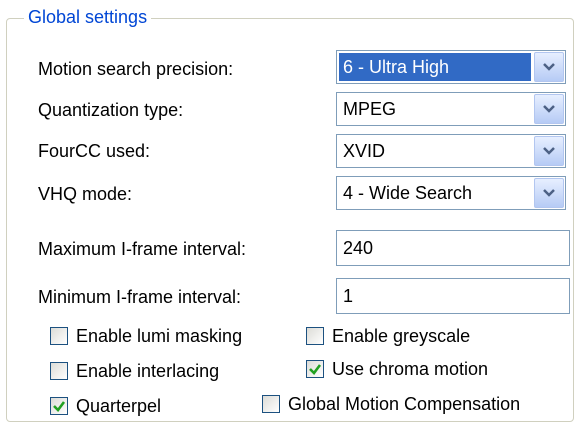 This screenshot has width=583, height=427. What do you see at coordinates (404, 404) in the screenshot?
I see `gmc-label: Global Motion Compensation` at bounding box center [404, 404].